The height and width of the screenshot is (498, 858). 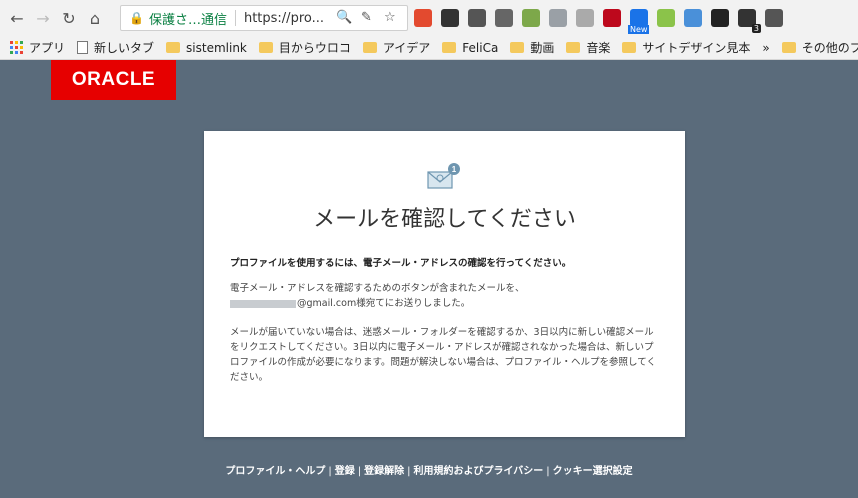 I want to click on bookmark-folder: FeliCa, so click(x=470, y=47).